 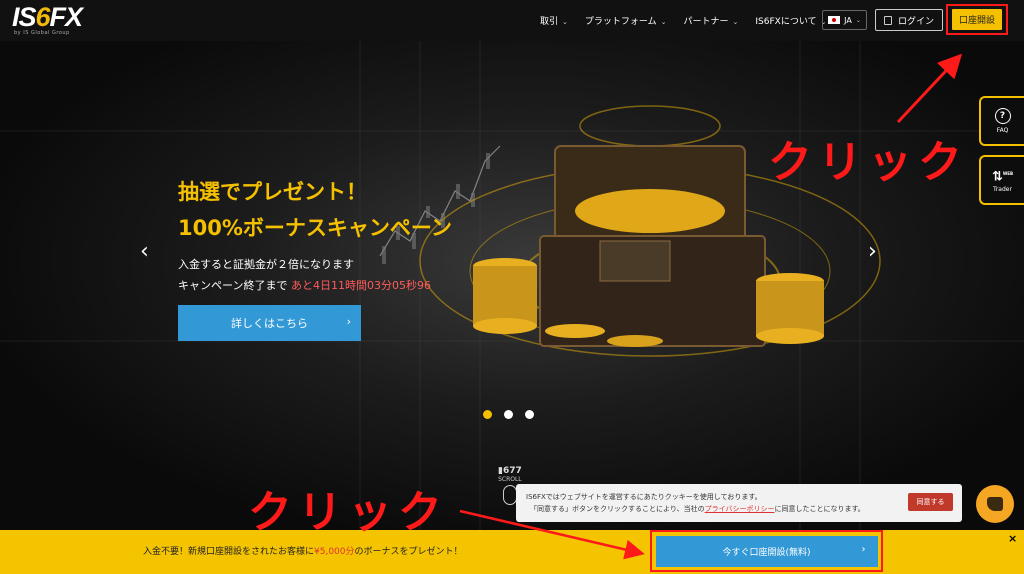 I want to click on headline-line-2: 100%ボーナスキャンペーン, so click(x=315, y=228).